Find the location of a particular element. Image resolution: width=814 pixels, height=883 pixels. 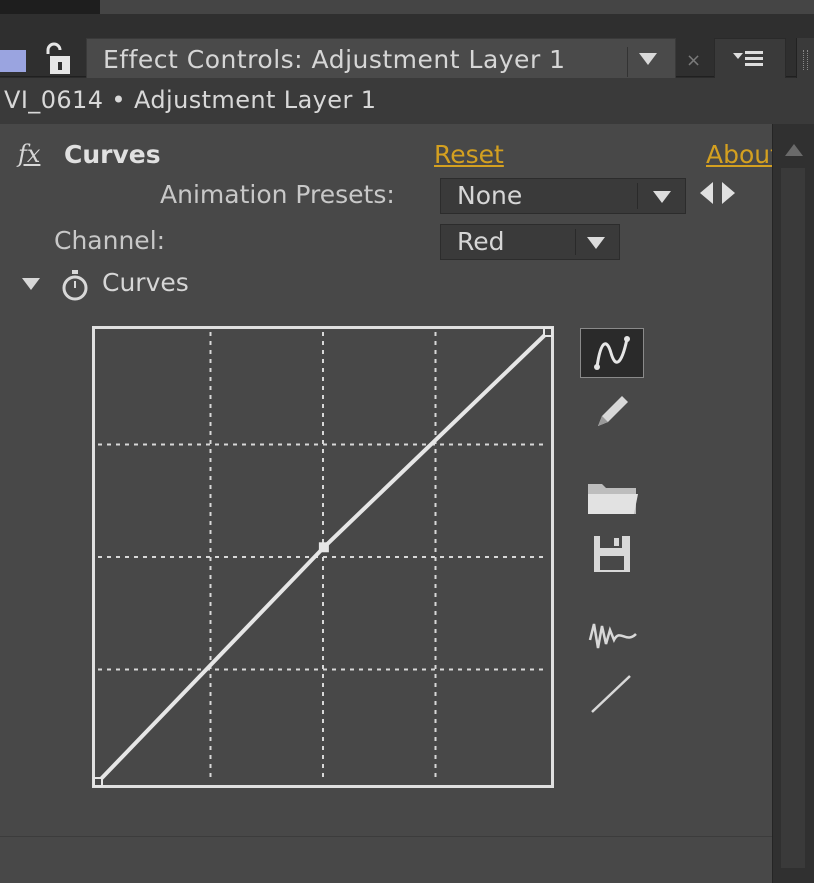

animation-presets-label: Animation Presets: is located at coordinates (277, 194).